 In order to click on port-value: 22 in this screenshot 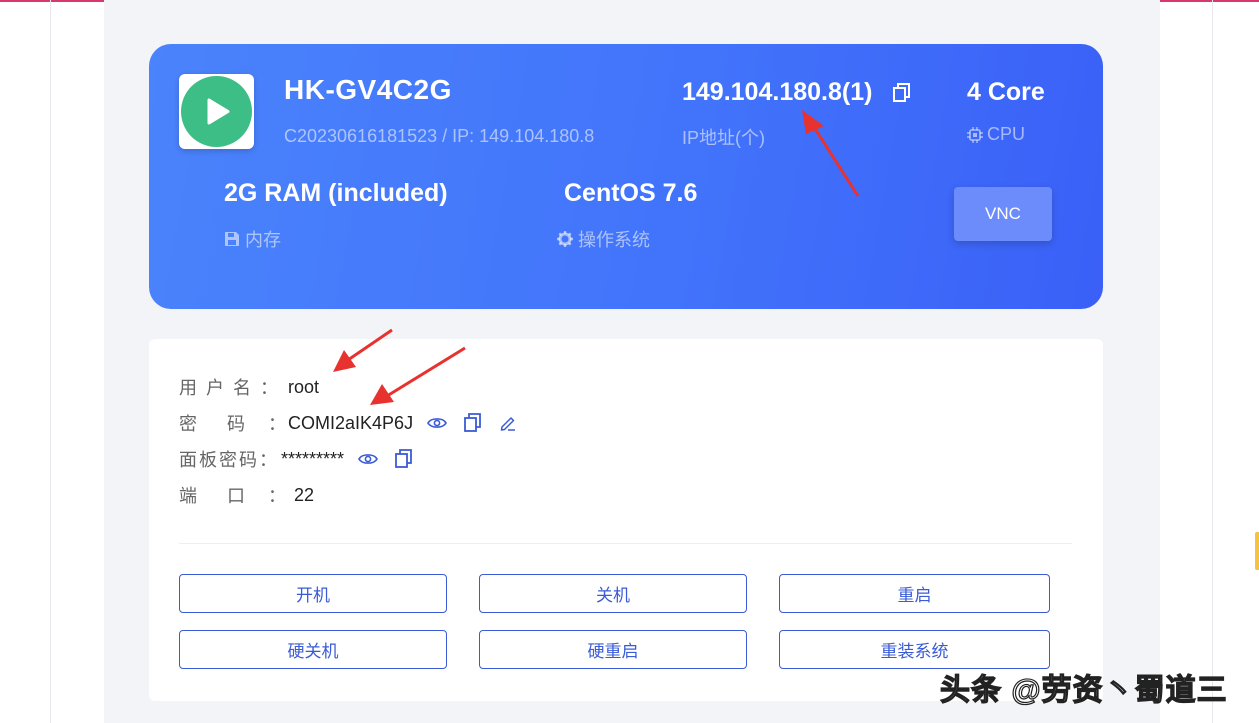, I will do `click(304, 494)`.